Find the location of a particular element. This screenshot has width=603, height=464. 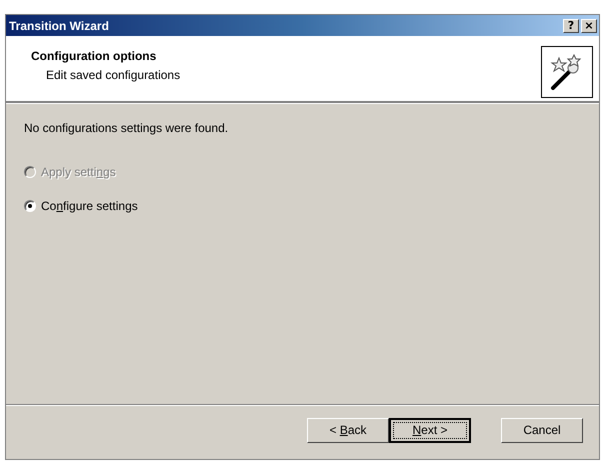

close-button: × is located at coordinates (589, 25).